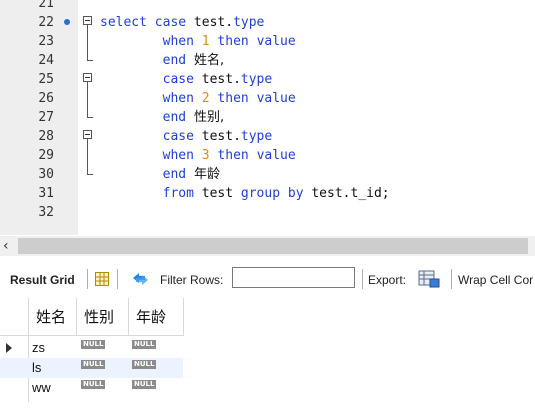 Image resolution: width=535 pixels, height=414 pixels. What do you see at coordinates (46, 193) in the screenshot?
I see `line-number: 31` at bounding box center [46, 193].